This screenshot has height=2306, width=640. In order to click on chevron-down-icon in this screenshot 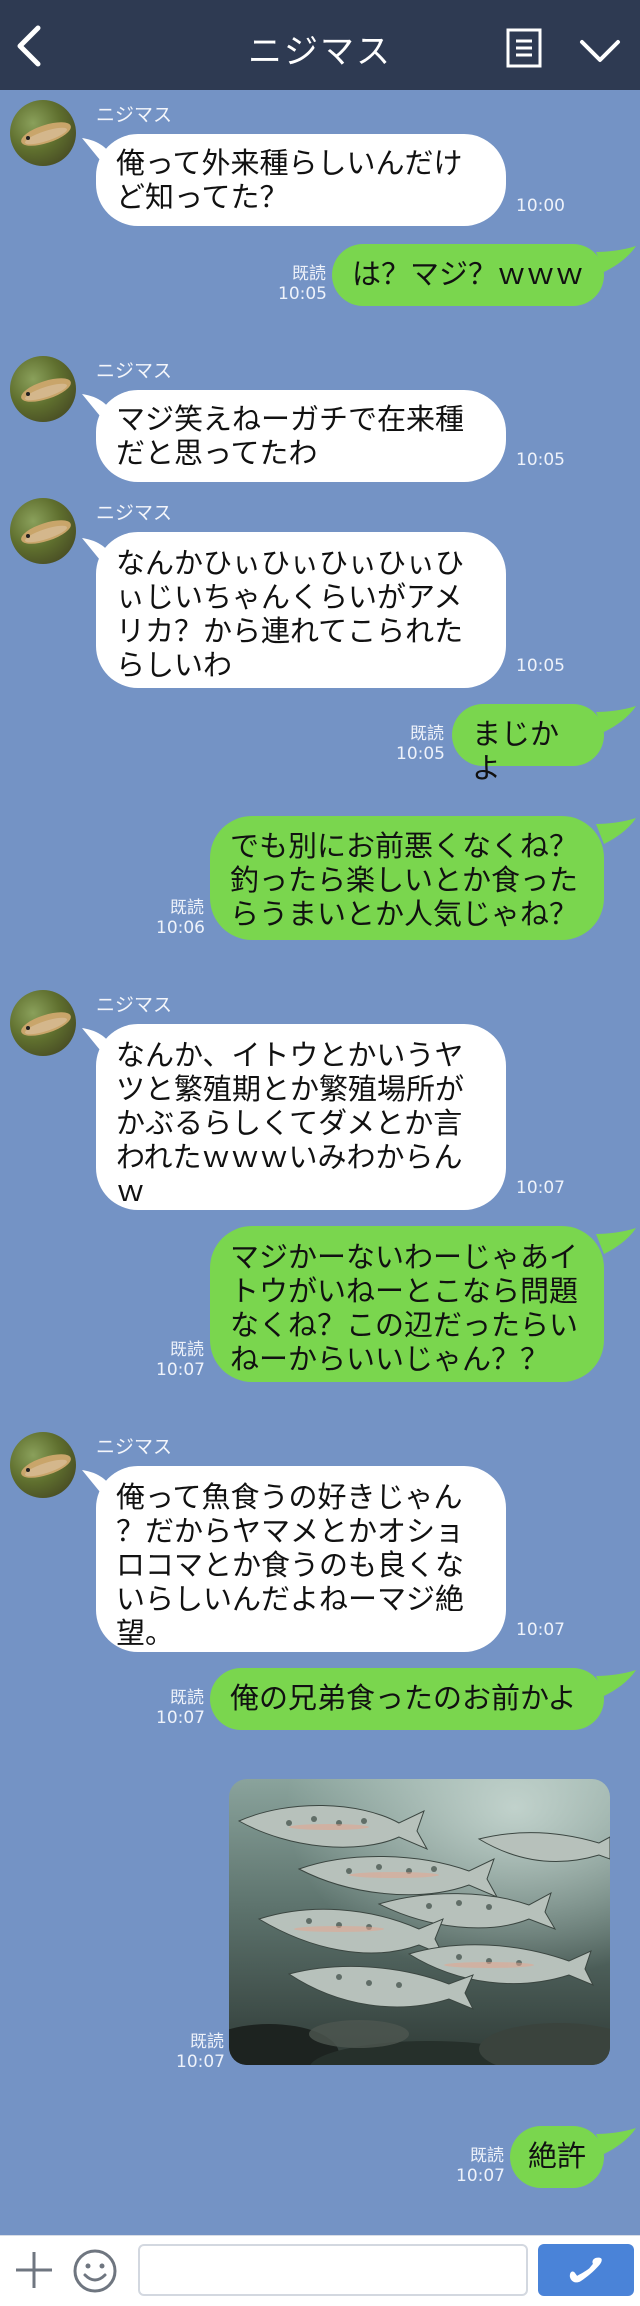, I will do `click(600, 50)`.